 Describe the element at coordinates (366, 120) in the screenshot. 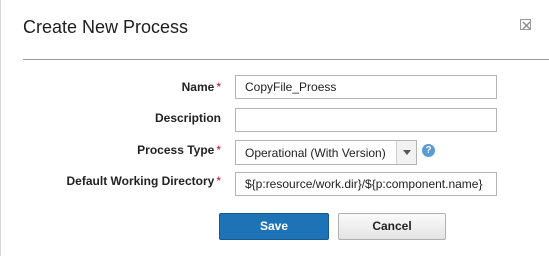

I see `description-input` at that location.